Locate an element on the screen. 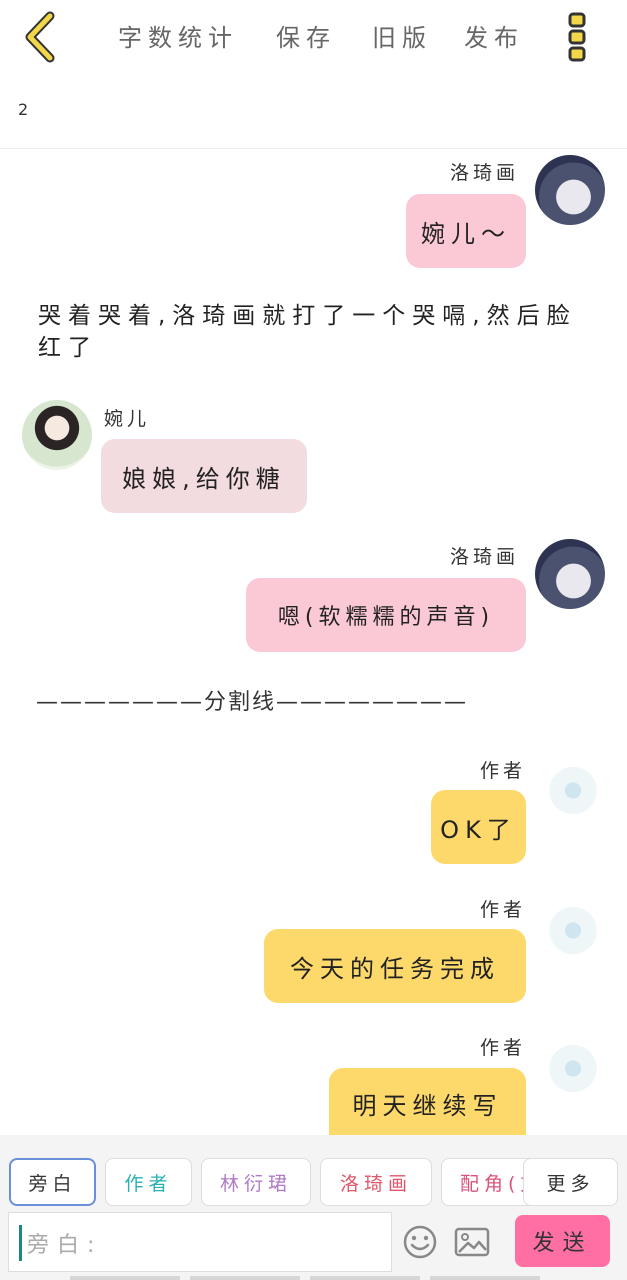  message-bubble: 婉儿～ is located at coordinates (466, 231).